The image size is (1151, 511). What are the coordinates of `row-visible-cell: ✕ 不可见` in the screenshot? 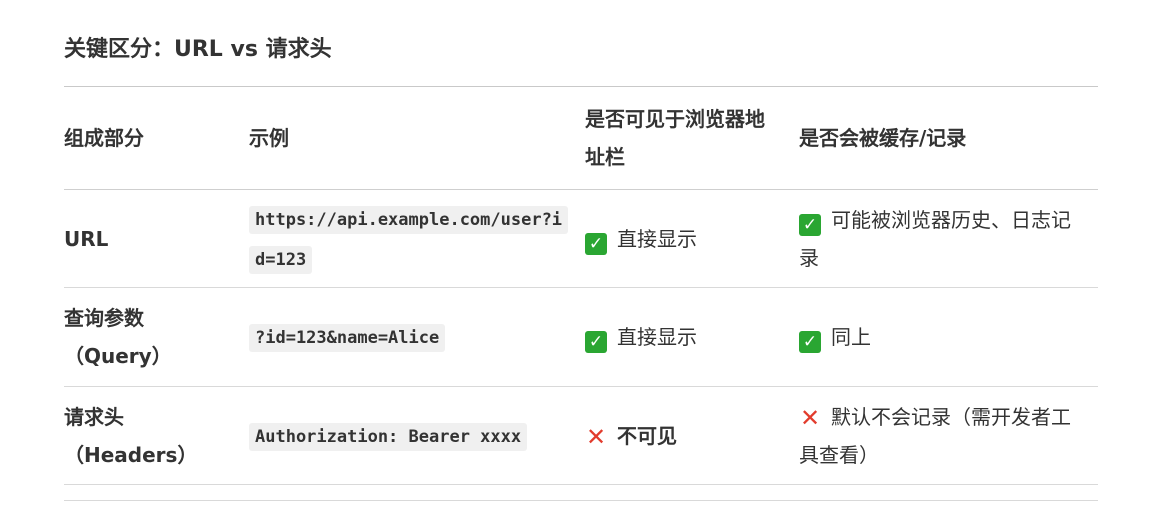 It's located at (692, 435).